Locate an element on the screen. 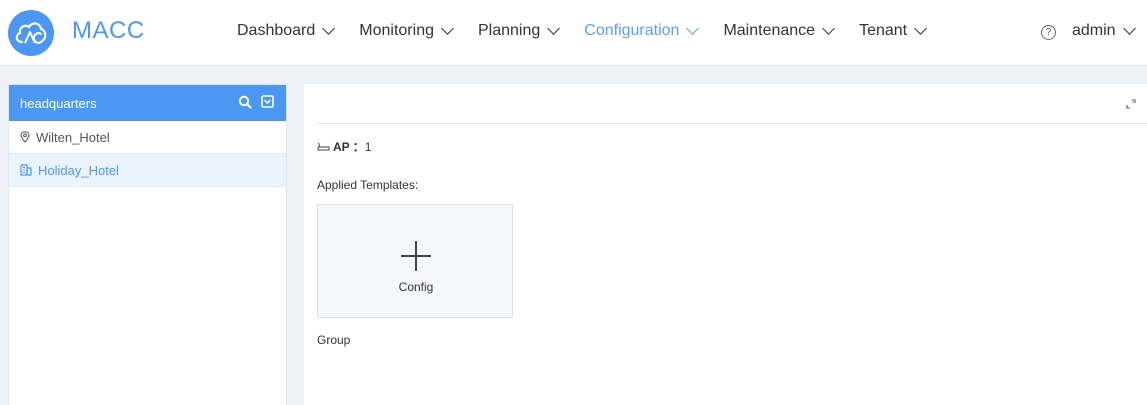 This screenshot has height=405, width=1147. select-box-icon is located at coordinates (267, 103).